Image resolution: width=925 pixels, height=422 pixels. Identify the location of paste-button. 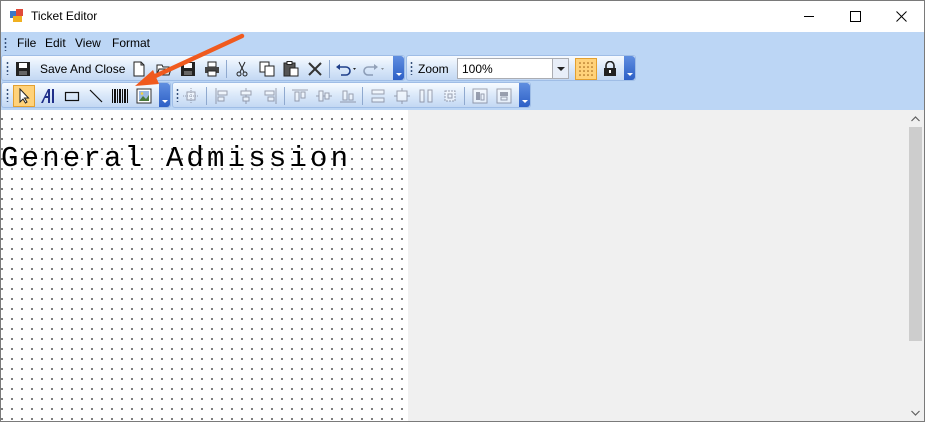
(291, 69).